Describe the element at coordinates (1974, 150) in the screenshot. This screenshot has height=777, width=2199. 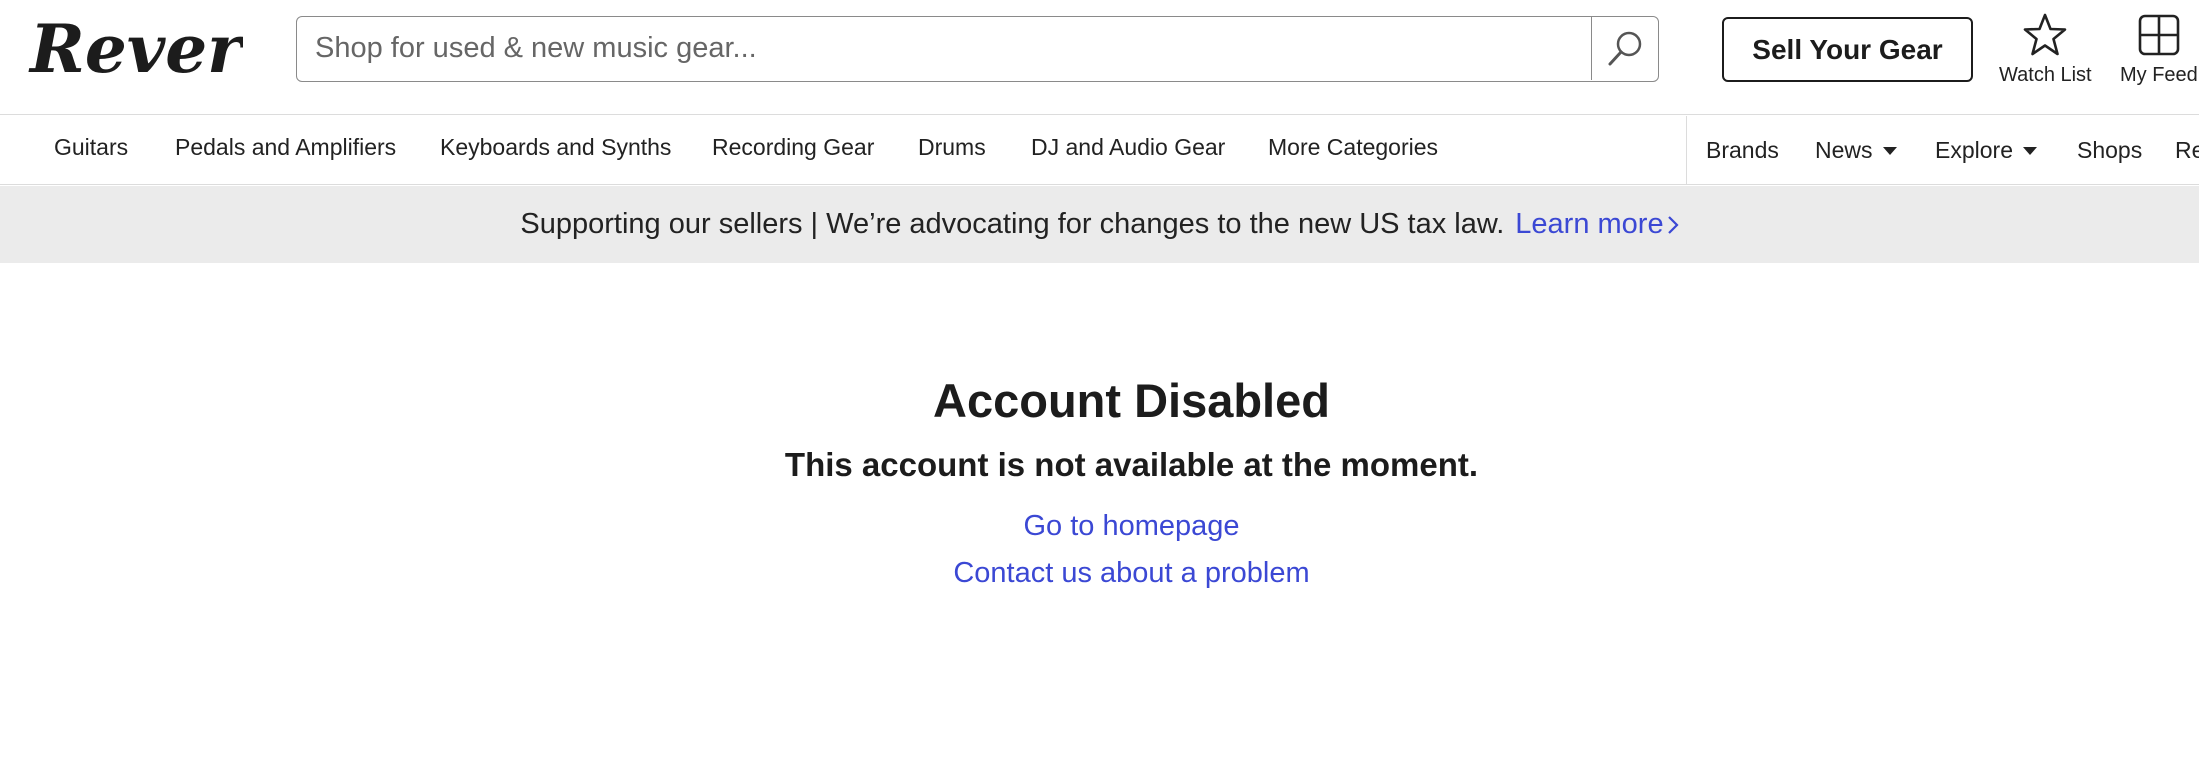
I see `explore-label: Explore` at that location.